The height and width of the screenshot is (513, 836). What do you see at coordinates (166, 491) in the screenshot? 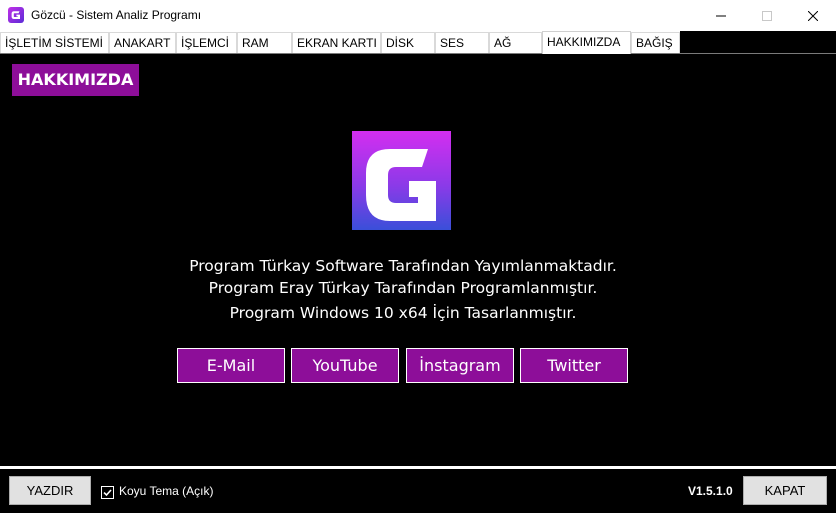
I see `dark-theme-label: Koyu Tema (Açık)` at bounding box center [166, 491].